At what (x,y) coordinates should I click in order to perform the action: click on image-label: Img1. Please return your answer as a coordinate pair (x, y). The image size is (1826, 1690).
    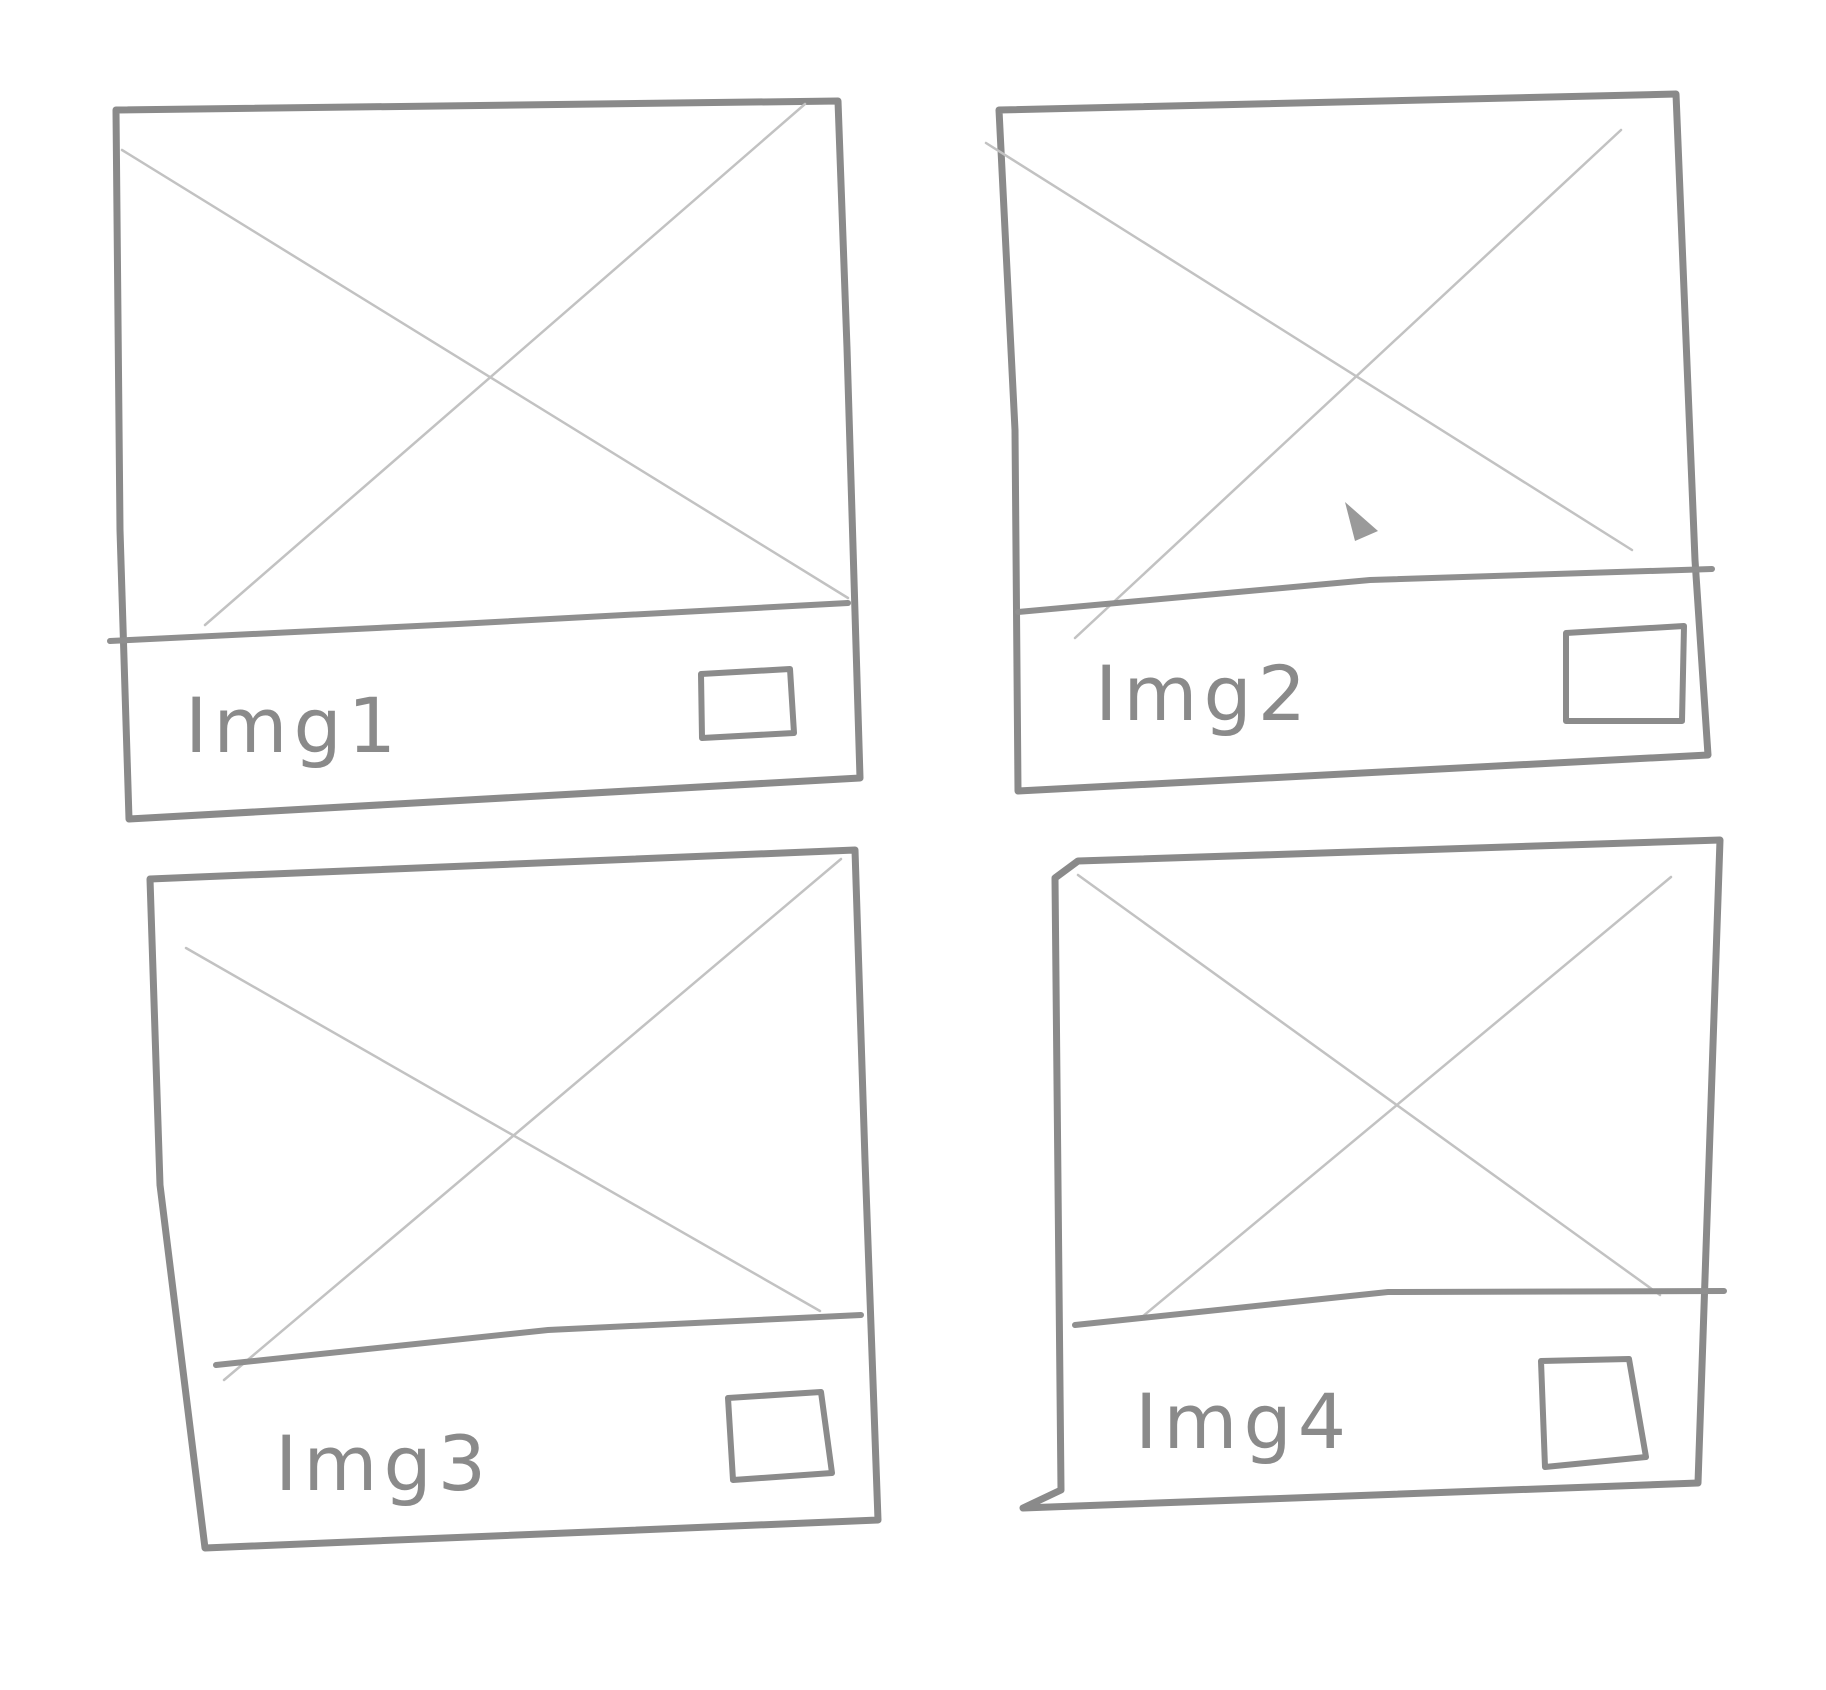
    Looking at the image, I should click on (293, 725).